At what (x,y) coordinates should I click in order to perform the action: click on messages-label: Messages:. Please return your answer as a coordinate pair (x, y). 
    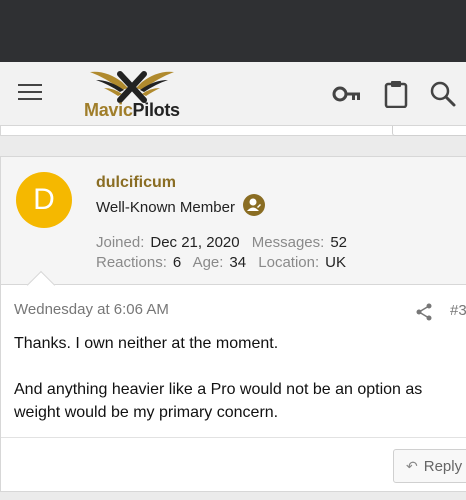
    Looking at the image, I should click on (288, 242).